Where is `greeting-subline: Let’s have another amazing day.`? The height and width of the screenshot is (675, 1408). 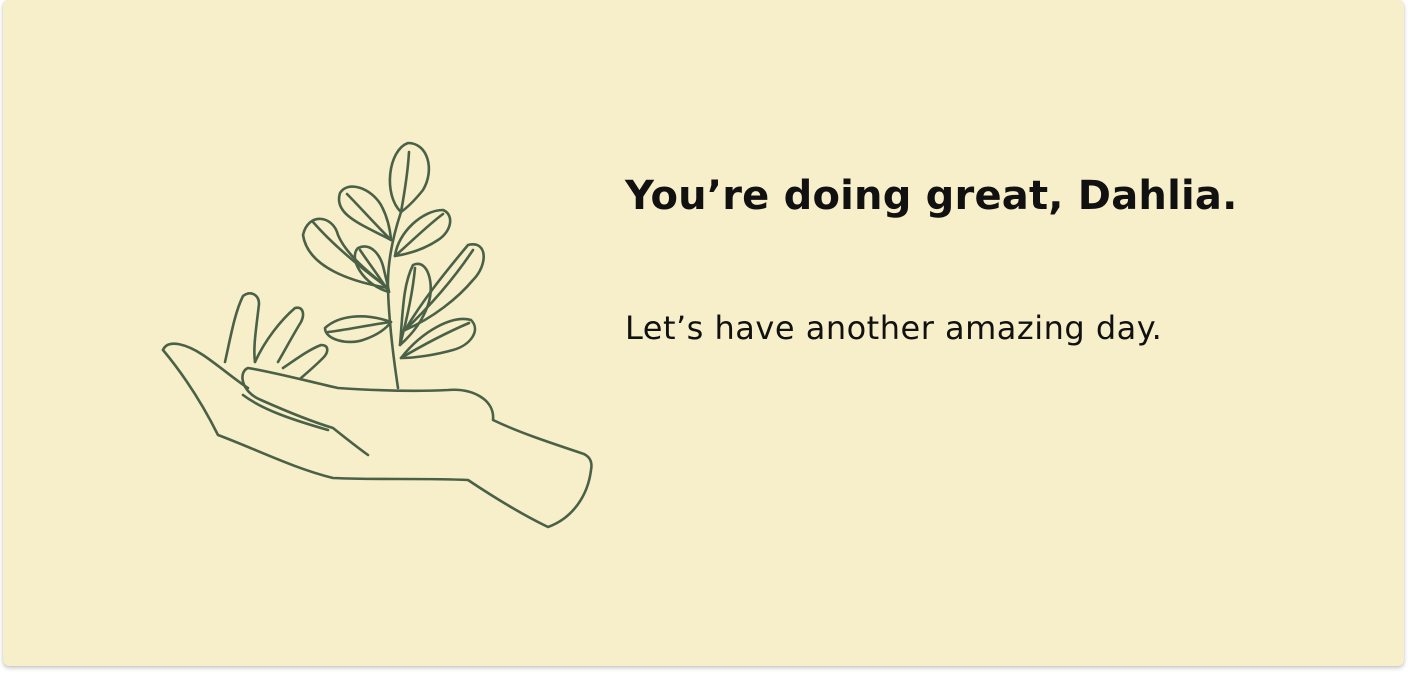
greeting-subline: Let’s have another amazing day. is located at coordinates (894, 328).